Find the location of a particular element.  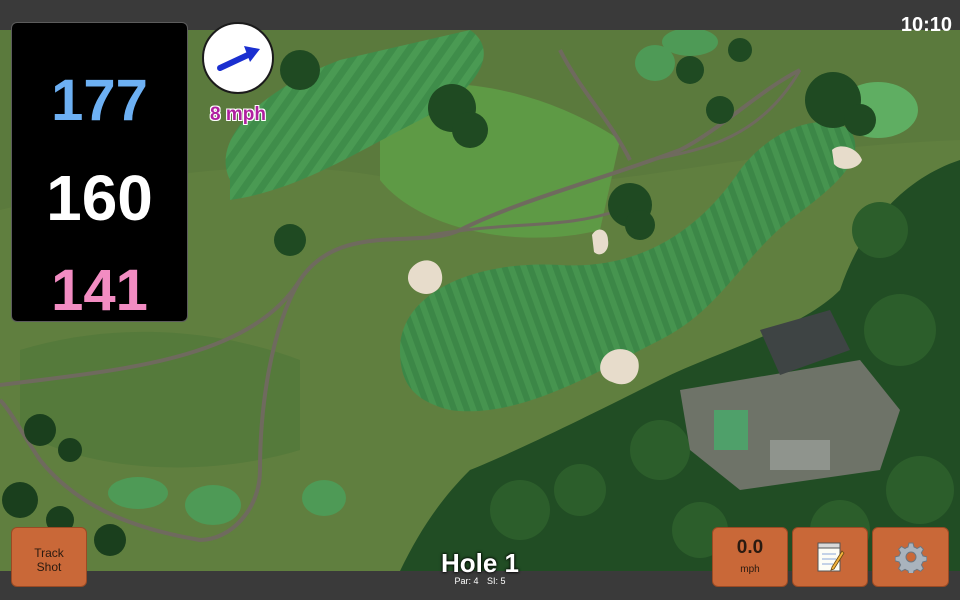

track-shot-label-line1: Track is located at coordinates (49, 553).